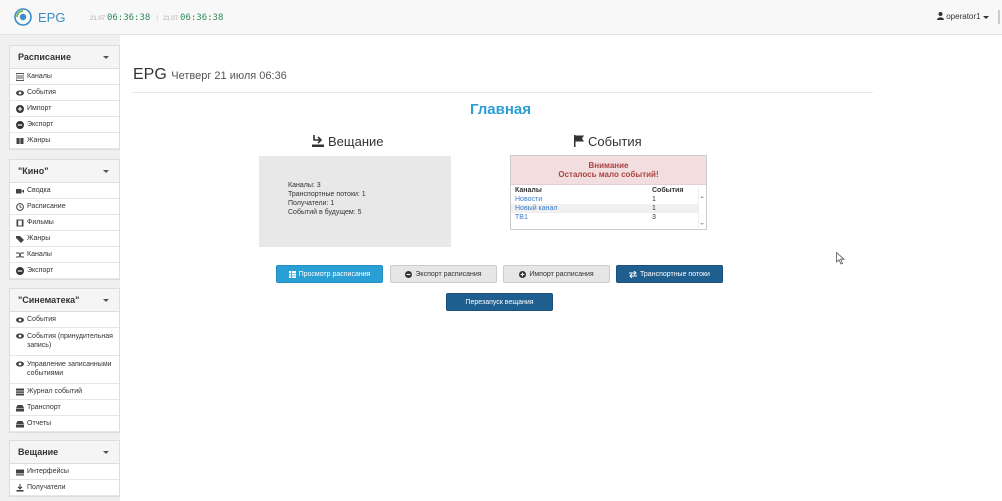  I want to click on scroll-down-icon, so click(702, 224).